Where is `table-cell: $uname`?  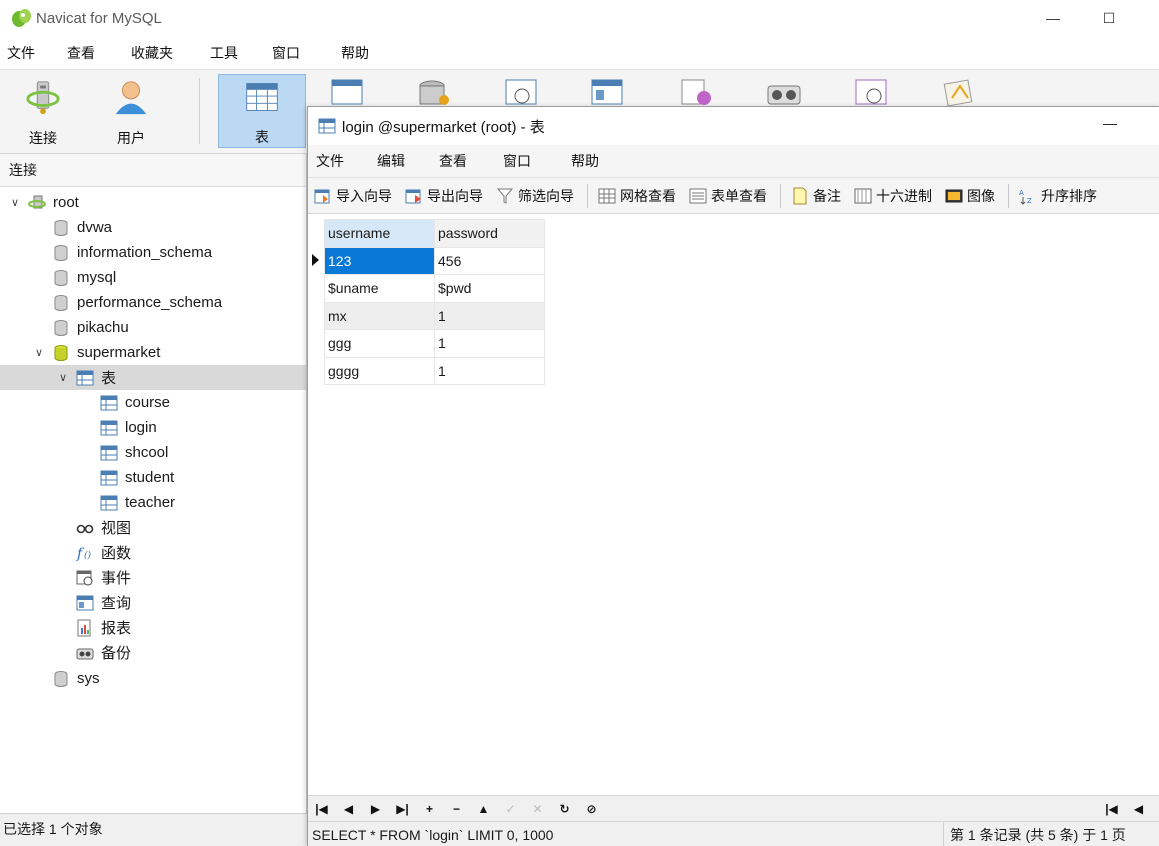
table-cell: $uname is located at coordinates (379, 288).